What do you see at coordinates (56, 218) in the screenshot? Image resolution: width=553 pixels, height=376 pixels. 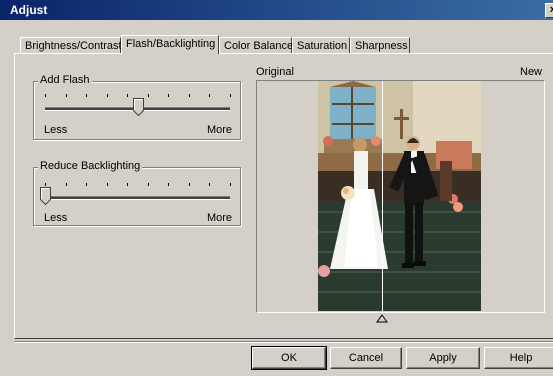 I see `reduce-backlighting-min-label: Less` at bounding box center [56, 218].